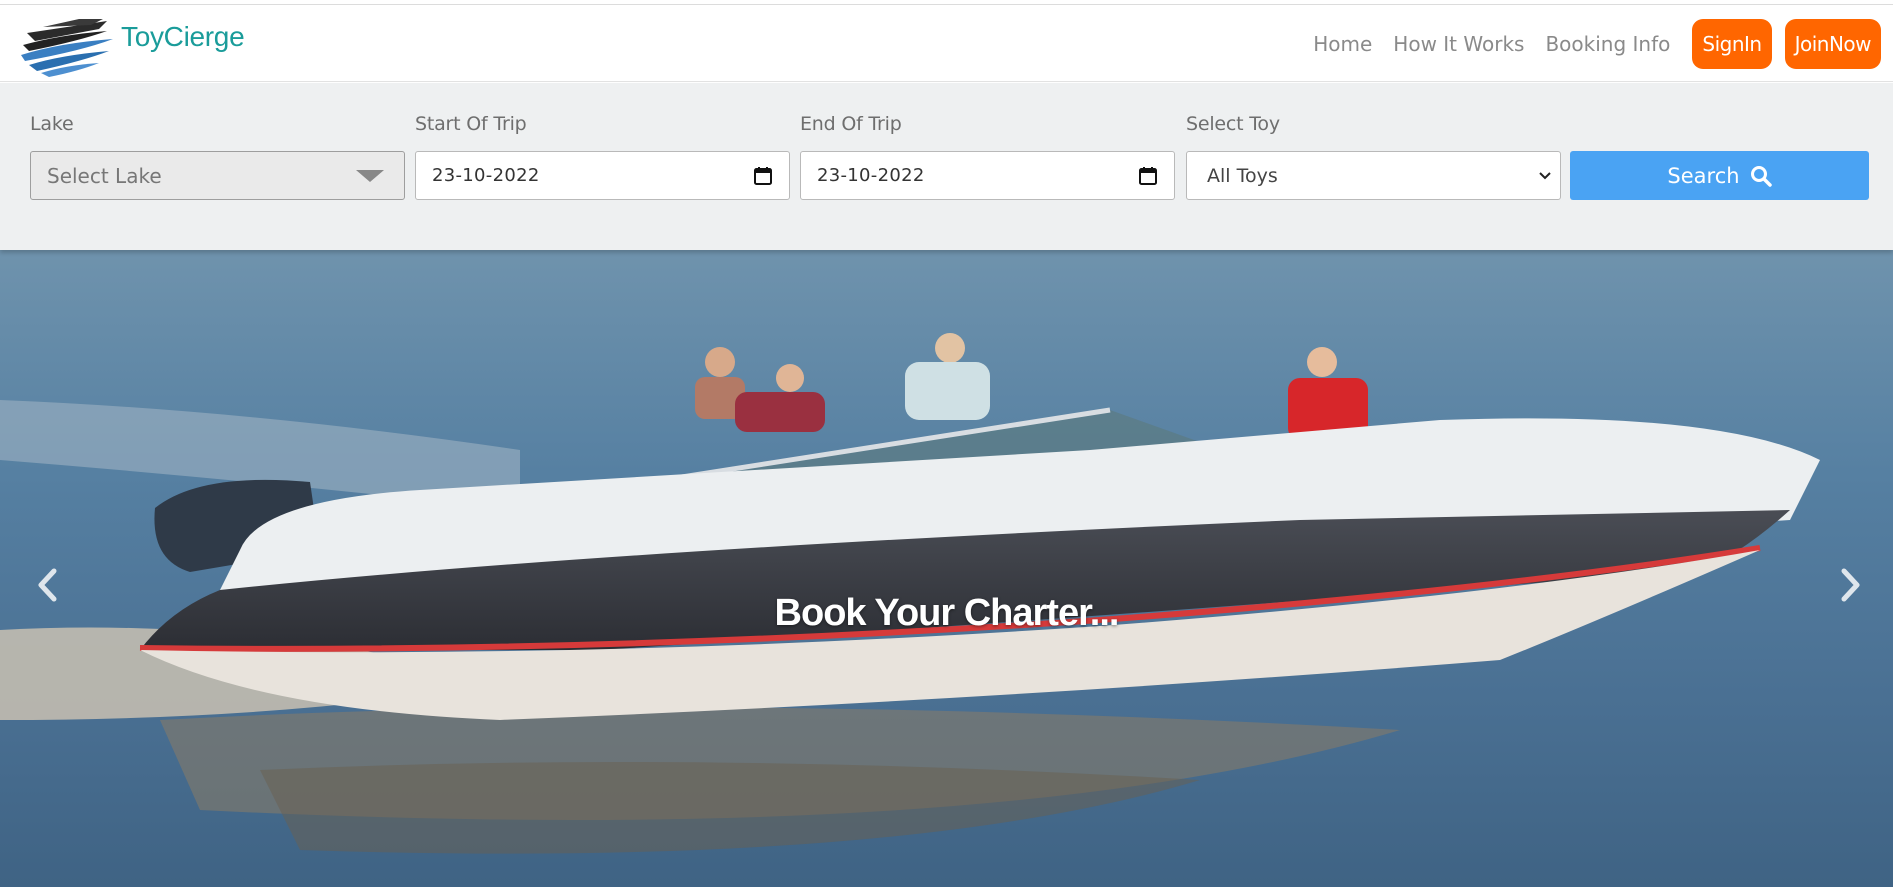  Describe the element at coordinates (871, 175) in the screenshot. I see `end-date-value: 23-10-2022` at that location.